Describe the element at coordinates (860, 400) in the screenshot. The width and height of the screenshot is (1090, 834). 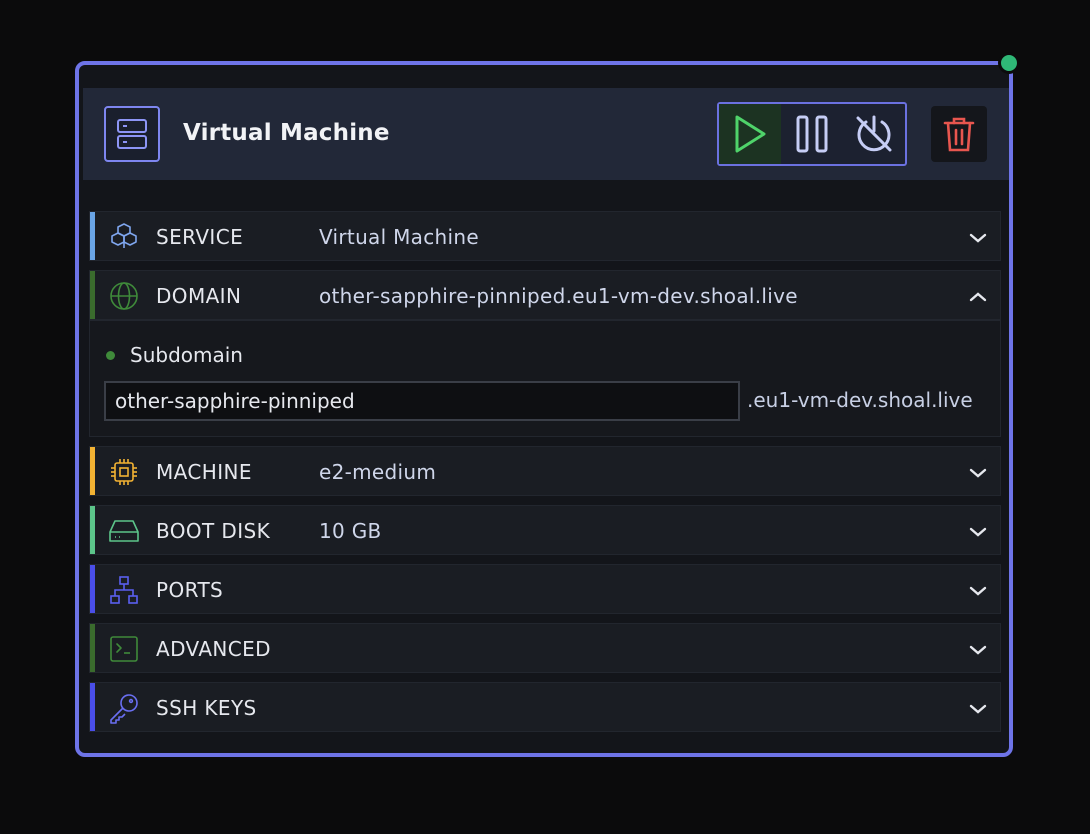
I see `subdomain-suffix: .eu1-vm-dev.shoal.live` at that location.